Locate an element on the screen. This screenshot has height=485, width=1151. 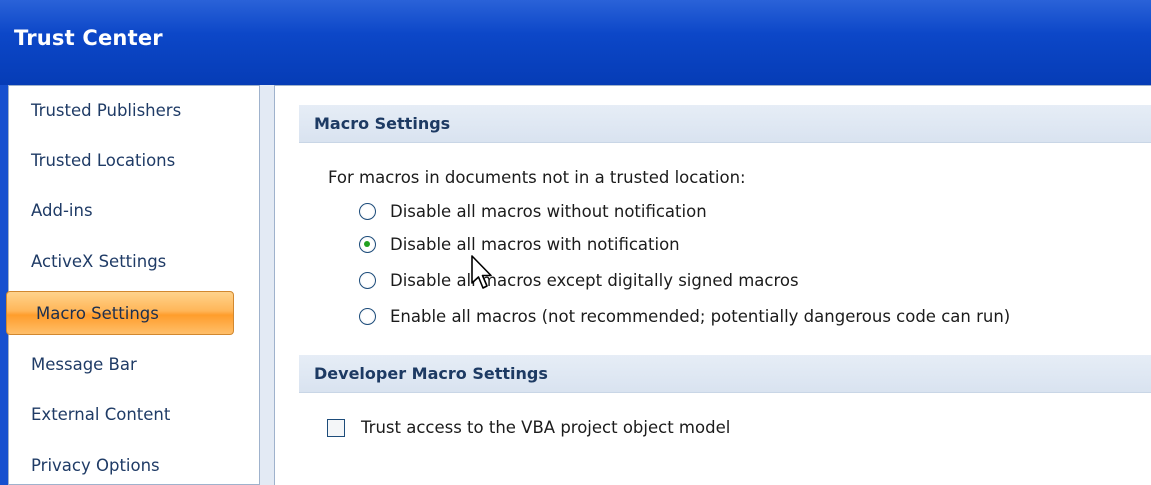
radio-label: Disable all macros with notification is located at coordinates (535, 244).